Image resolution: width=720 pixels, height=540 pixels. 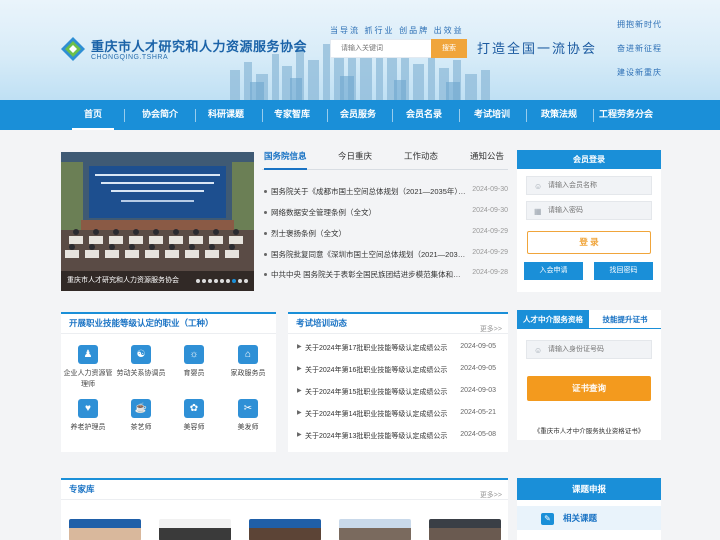 What do you see at coordinates (639, 72) in the screenshot?
I see `slogan-right-3: 建设新重庆` at bounding box center [639, 72].